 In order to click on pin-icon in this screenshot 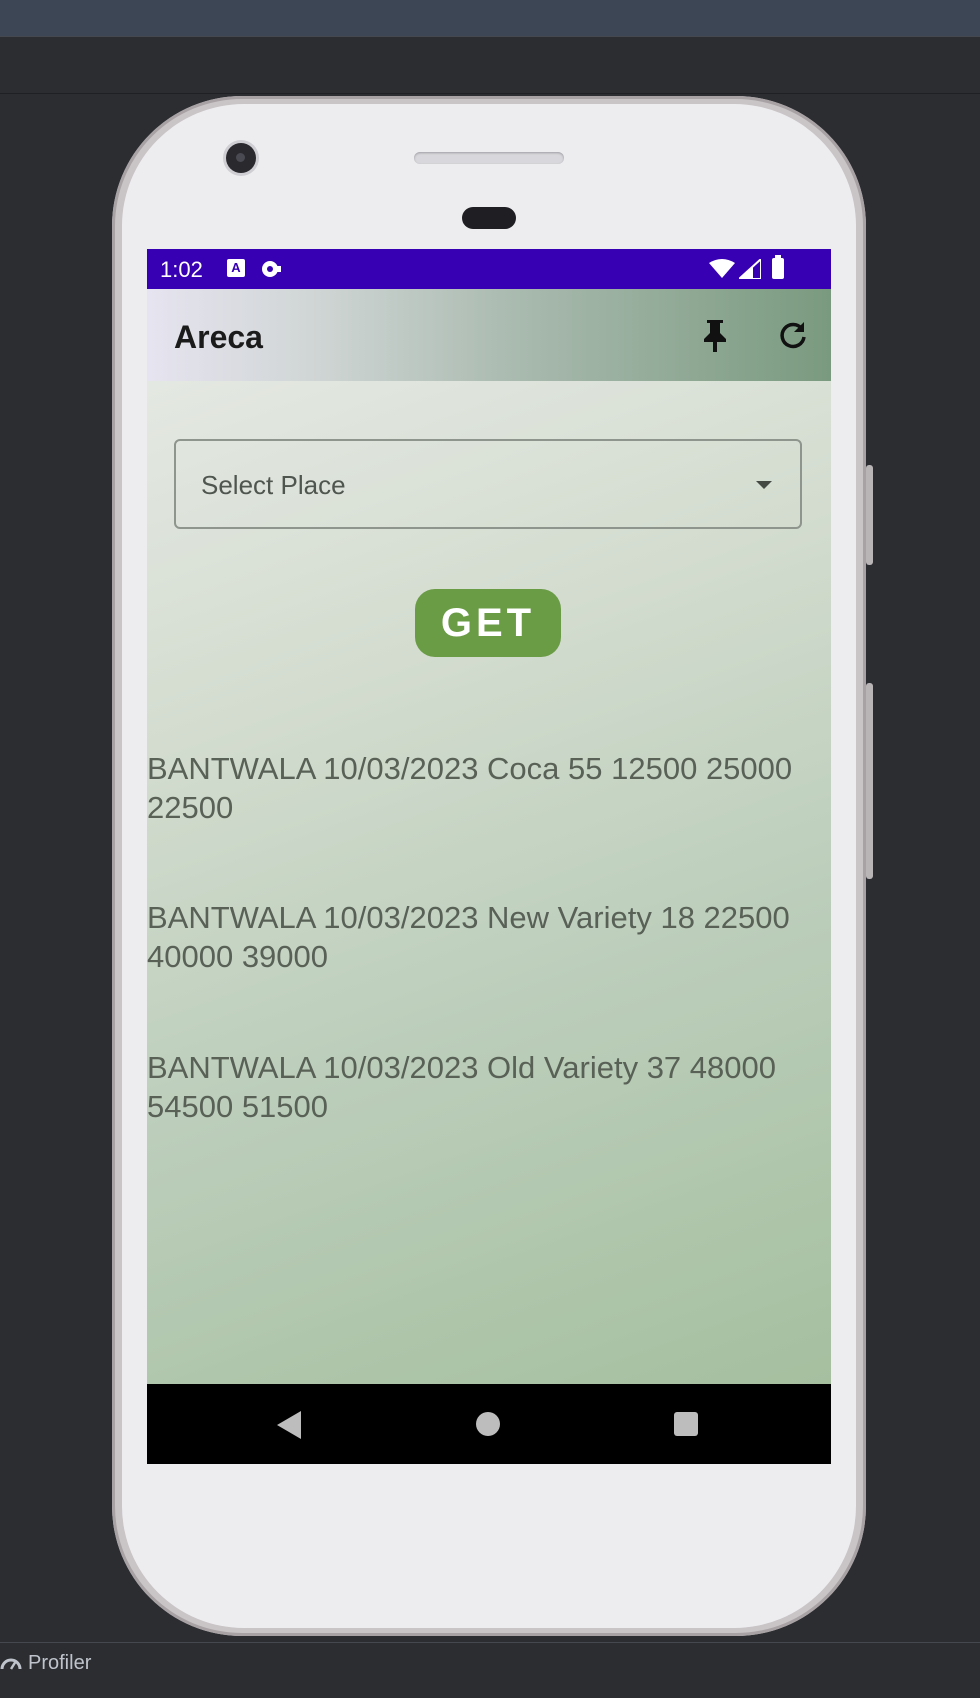, I will do `click(715, 336)`.